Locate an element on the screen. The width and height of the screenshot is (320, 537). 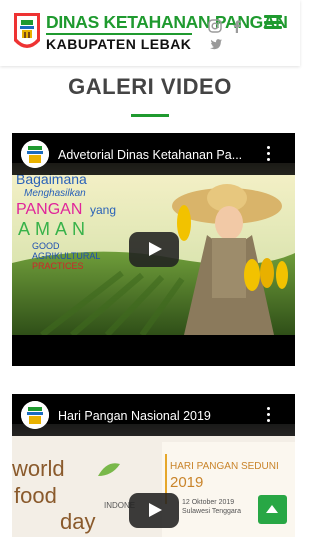
thumb-2-w3: day is located at coordinates (77, 521).